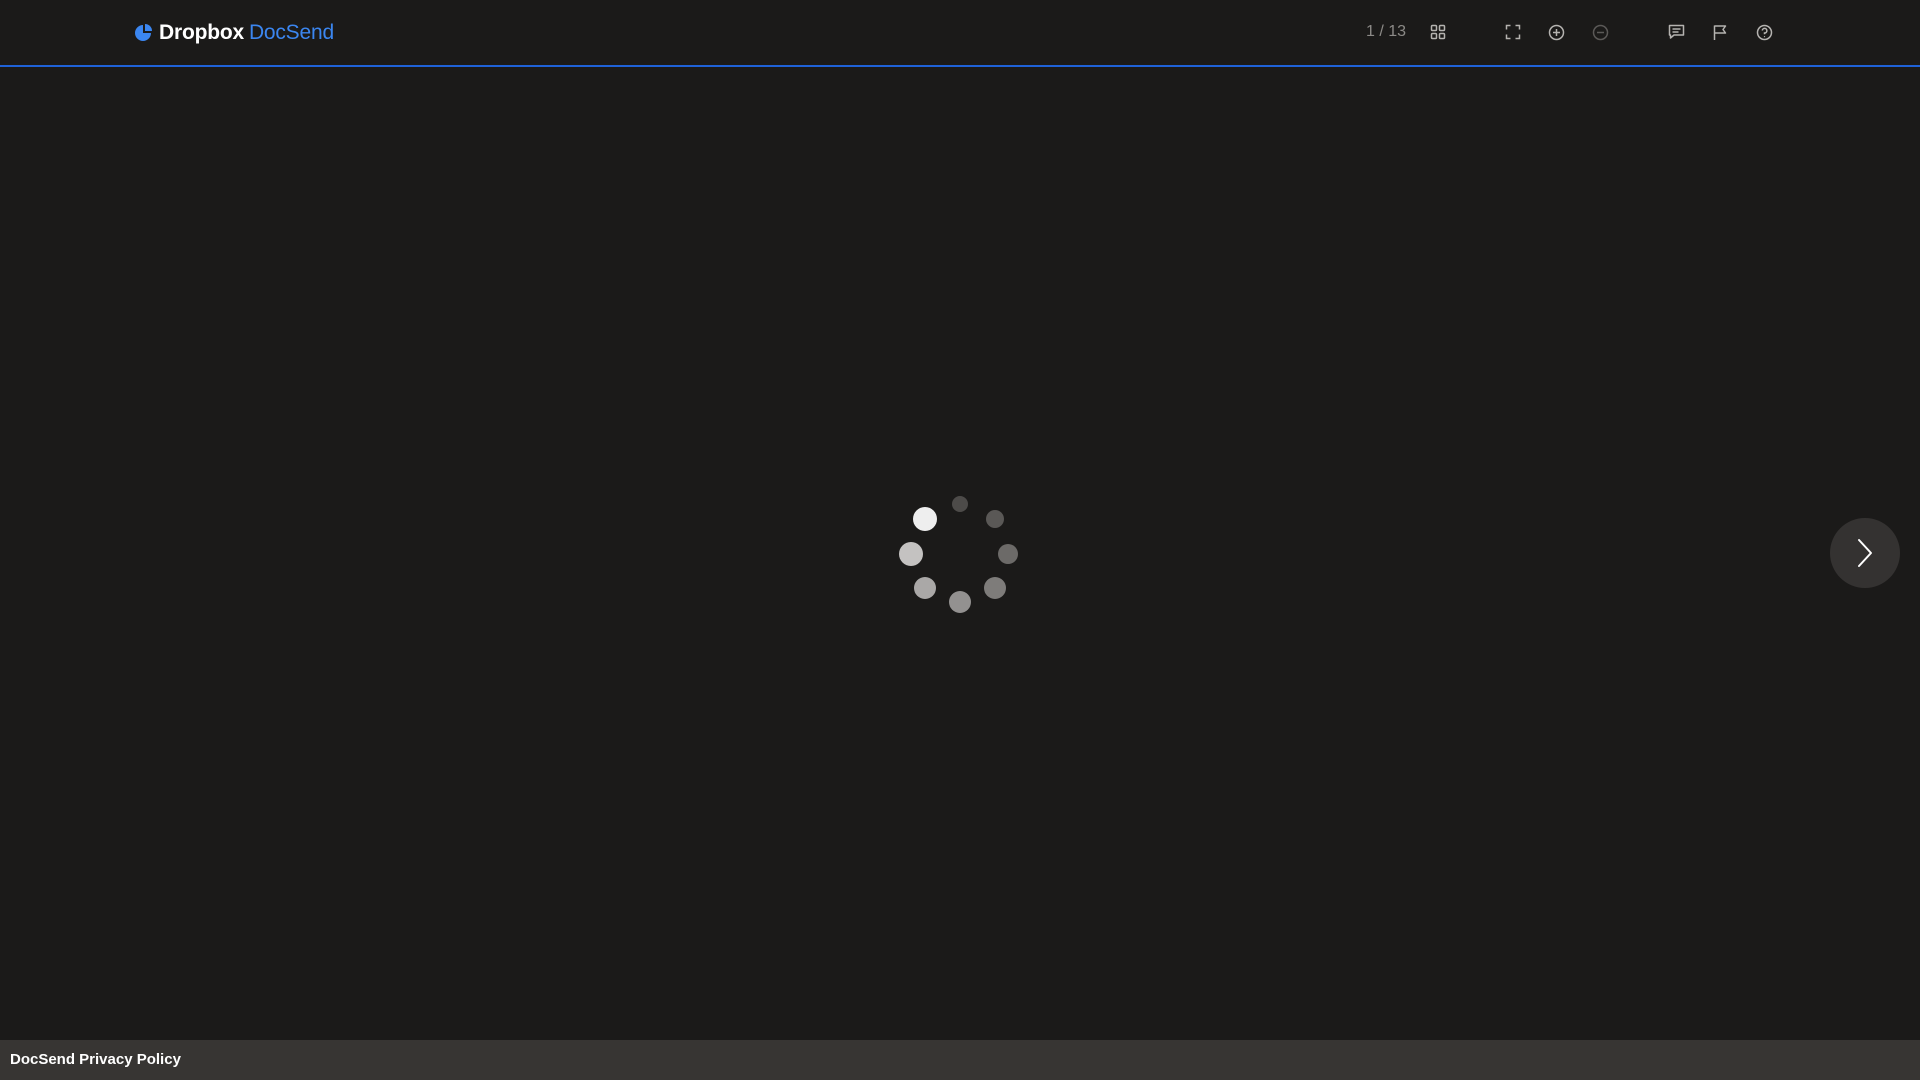 This screenshot has width=1920, height=1080. What do you see at coordinates (1385, 31) in the screenshot?
I see `page-counter: 1 / 13` at bounding box center [1385, 31].